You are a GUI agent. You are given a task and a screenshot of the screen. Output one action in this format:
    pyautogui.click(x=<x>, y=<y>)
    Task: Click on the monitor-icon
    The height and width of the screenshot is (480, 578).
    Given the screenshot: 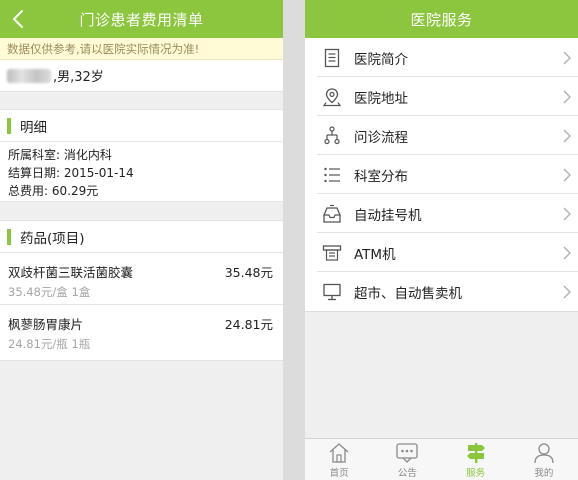 What is the action you would take?
    pyautogui.click(x=332, y=292)
    